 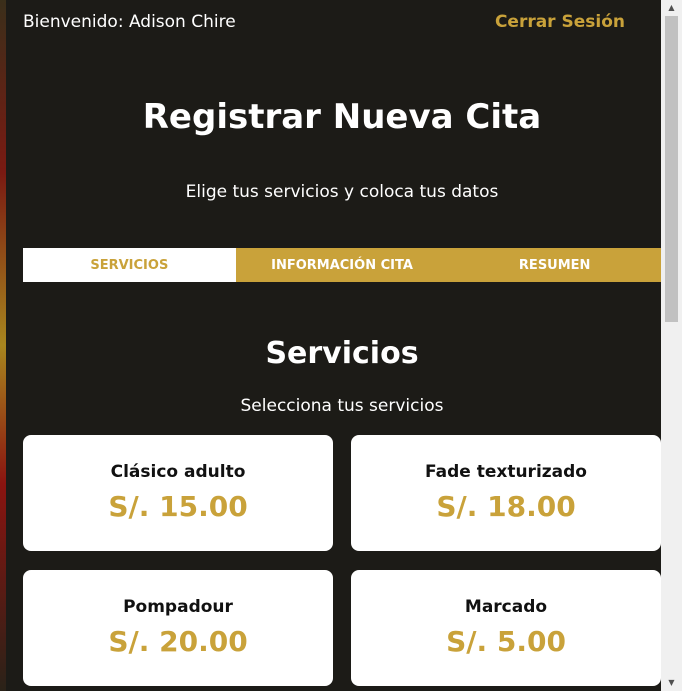 I want to click on service-price: S/. 5.00, so click(x=506, y=641).